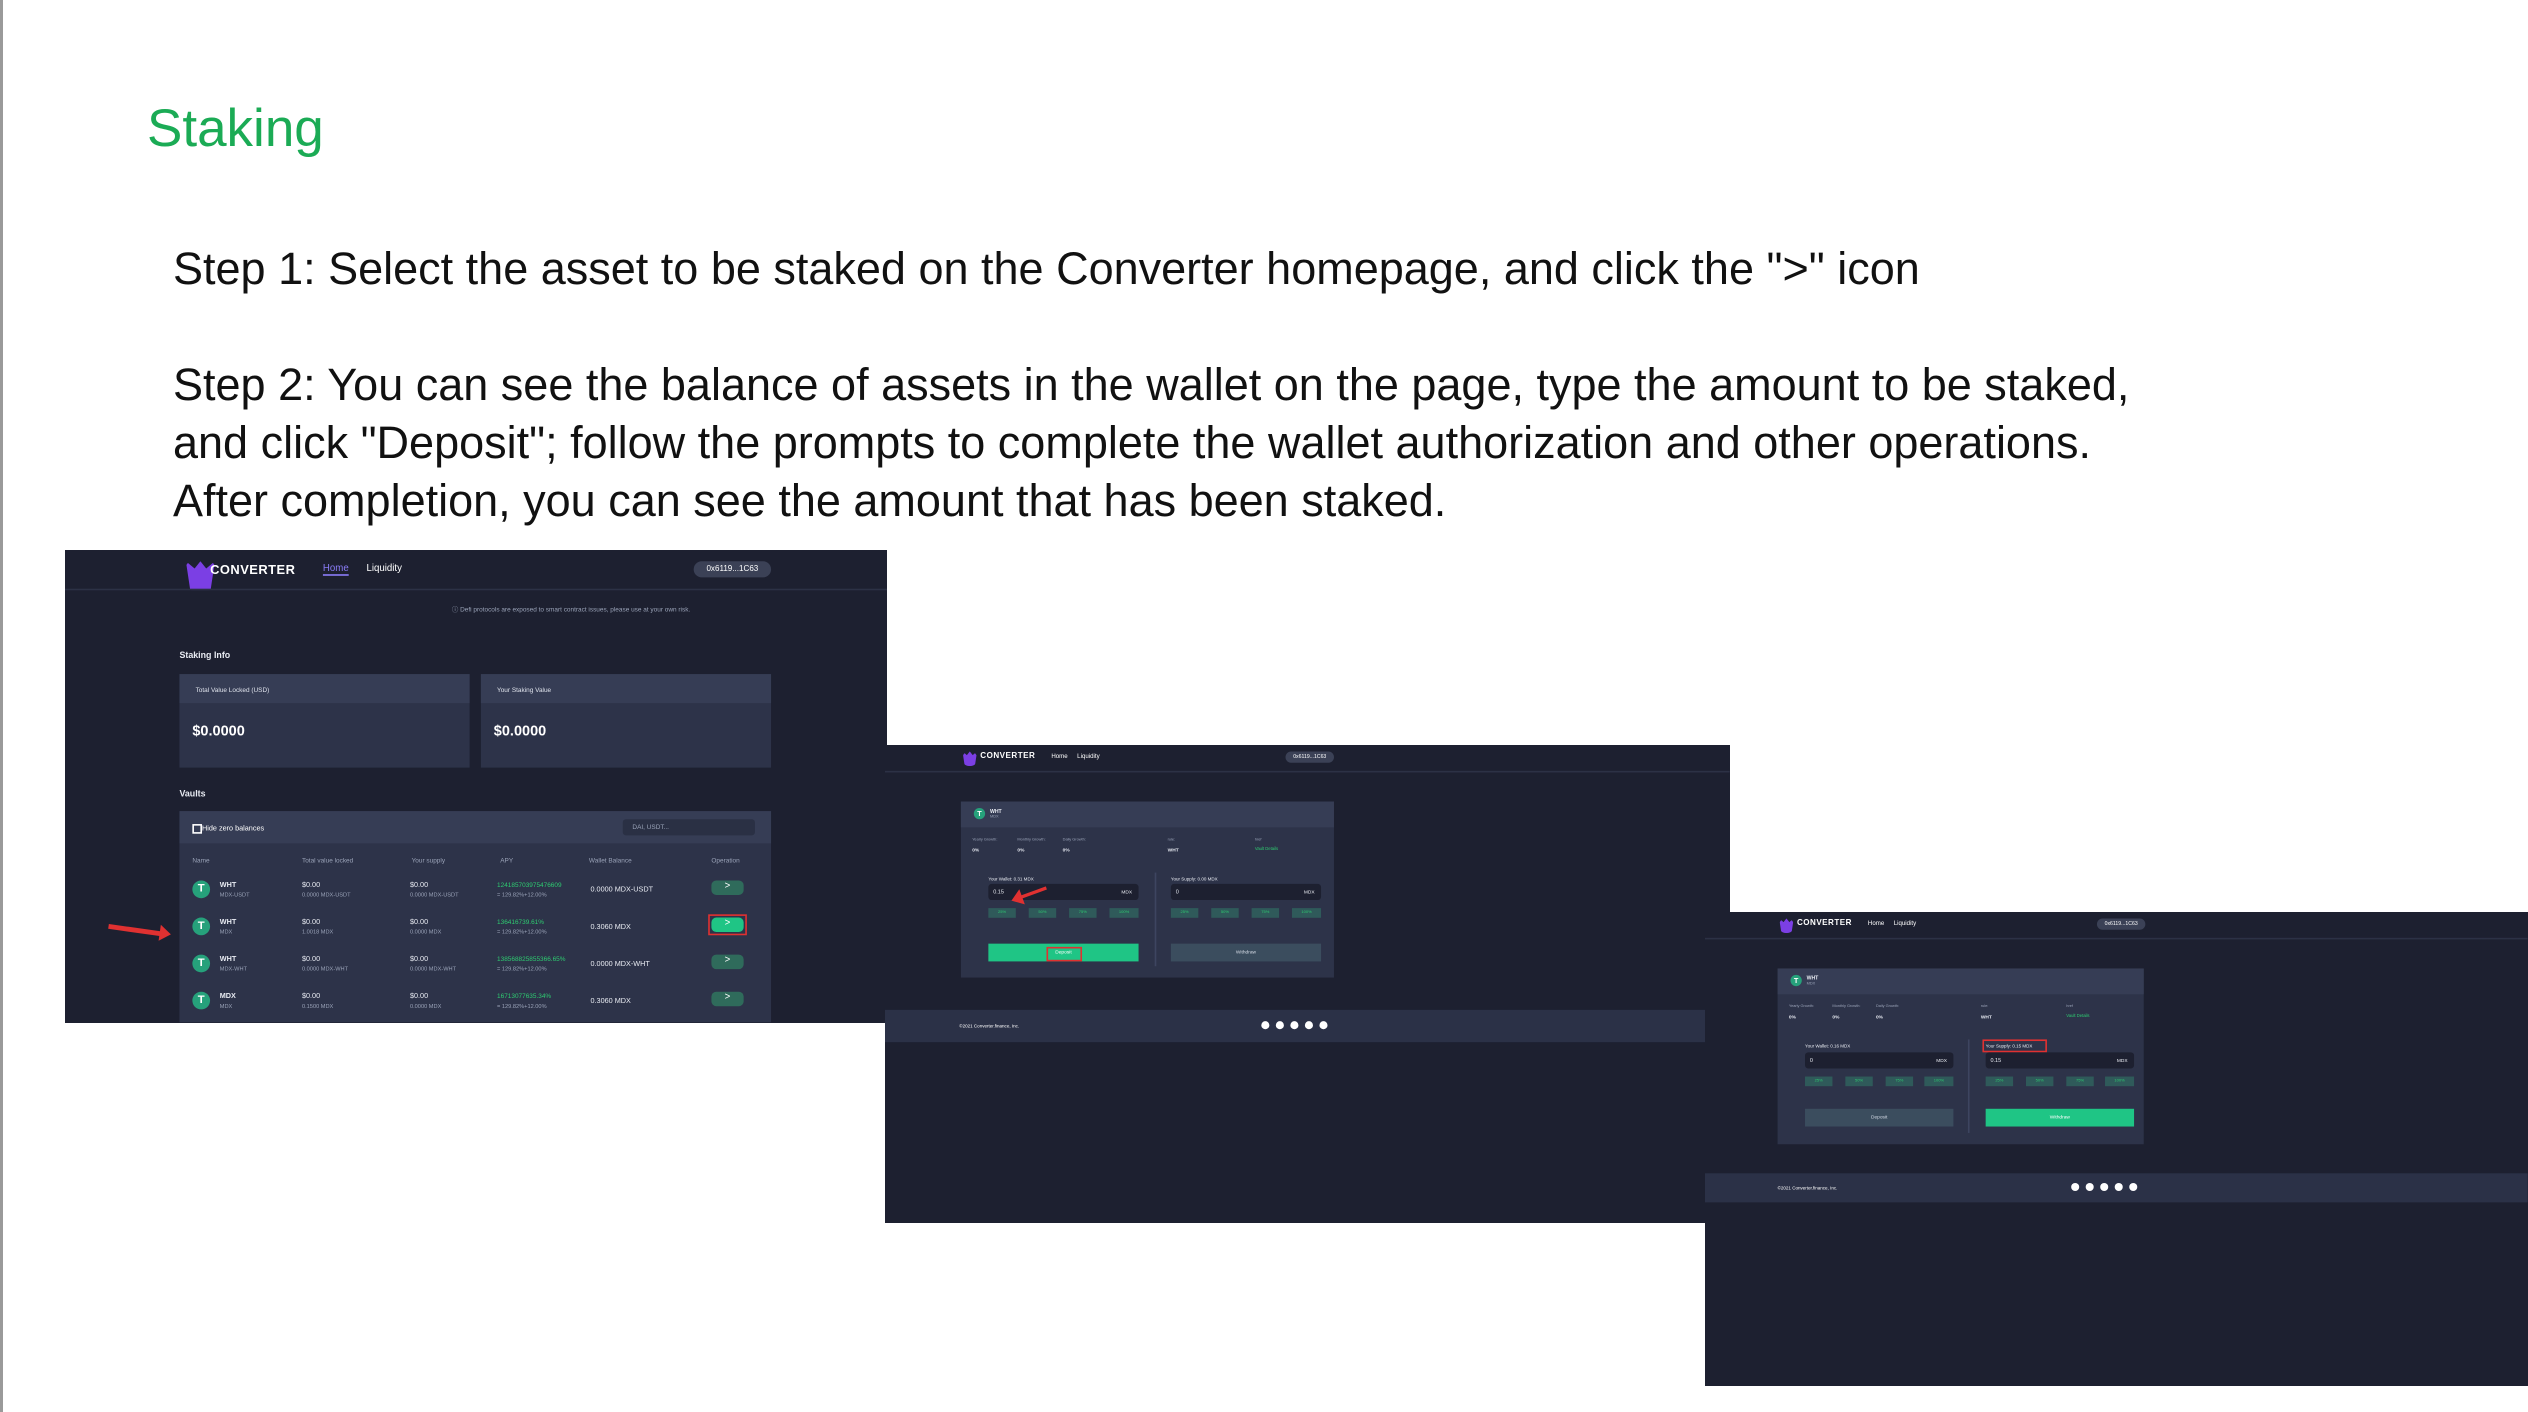  I want to click on hide-zero-checkbox, so click(197, 829).